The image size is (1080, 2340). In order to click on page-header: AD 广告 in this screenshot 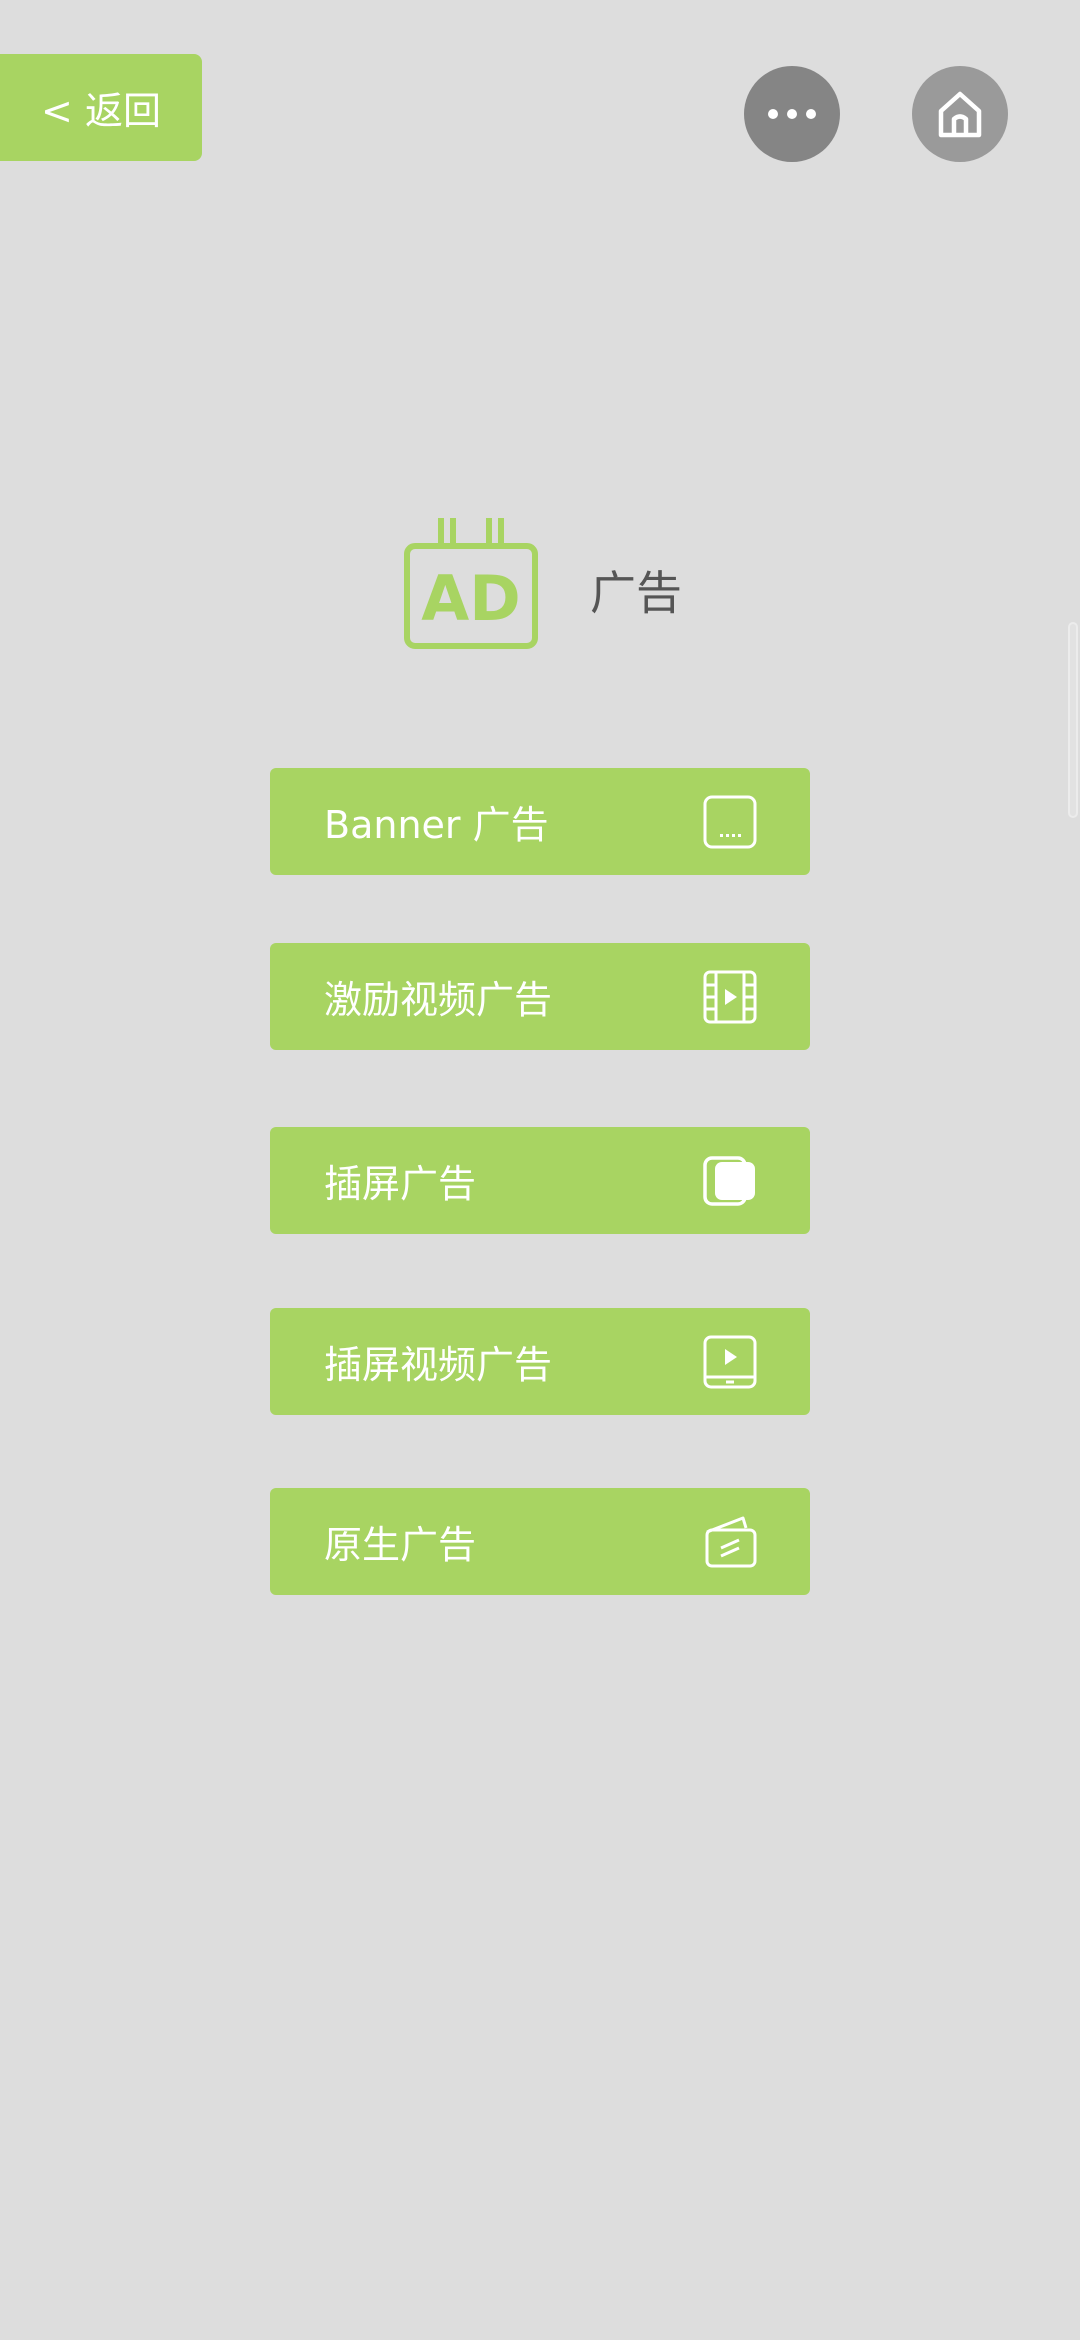, I will do `click(541, 583)`.